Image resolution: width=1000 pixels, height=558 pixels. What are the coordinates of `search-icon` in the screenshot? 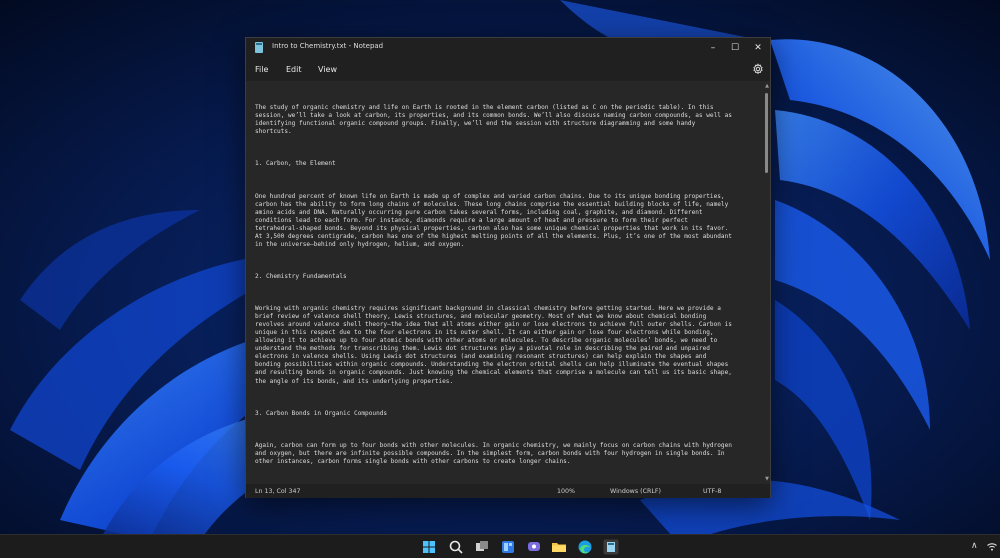 It's located at (456, 547).